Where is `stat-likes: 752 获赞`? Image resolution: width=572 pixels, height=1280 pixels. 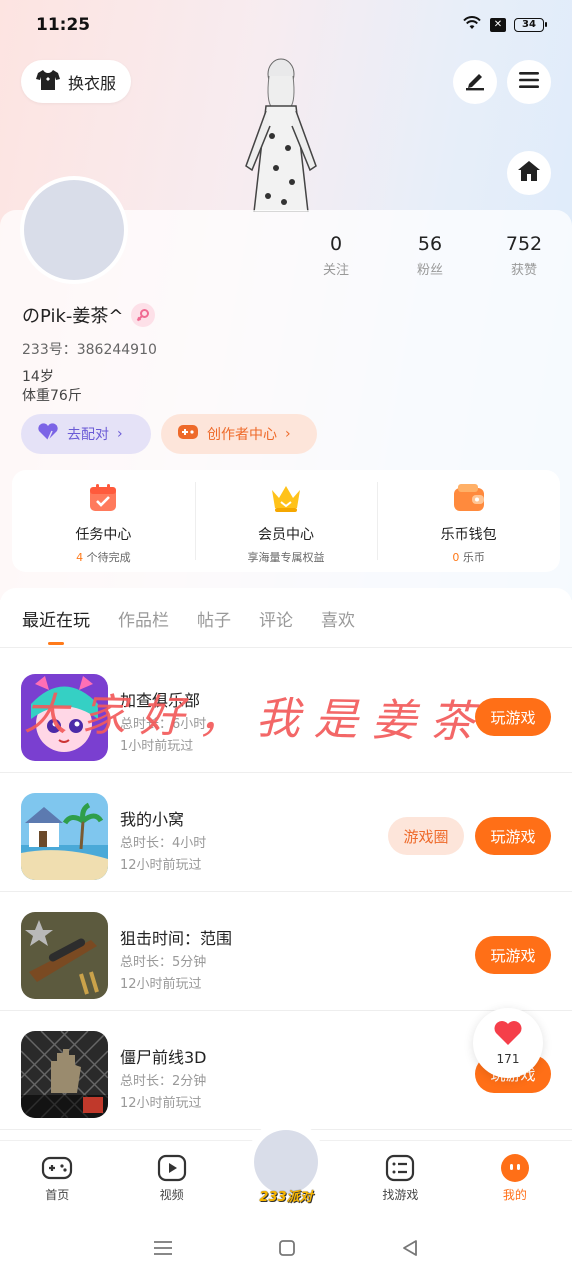
stat-likes: 752 获赞 is located at coordinates (524, 255).